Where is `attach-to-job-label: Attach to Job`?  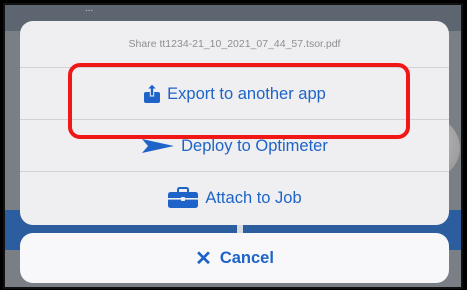
attach-to-job-label: Attach to Job is located at coordinates (253, 197).